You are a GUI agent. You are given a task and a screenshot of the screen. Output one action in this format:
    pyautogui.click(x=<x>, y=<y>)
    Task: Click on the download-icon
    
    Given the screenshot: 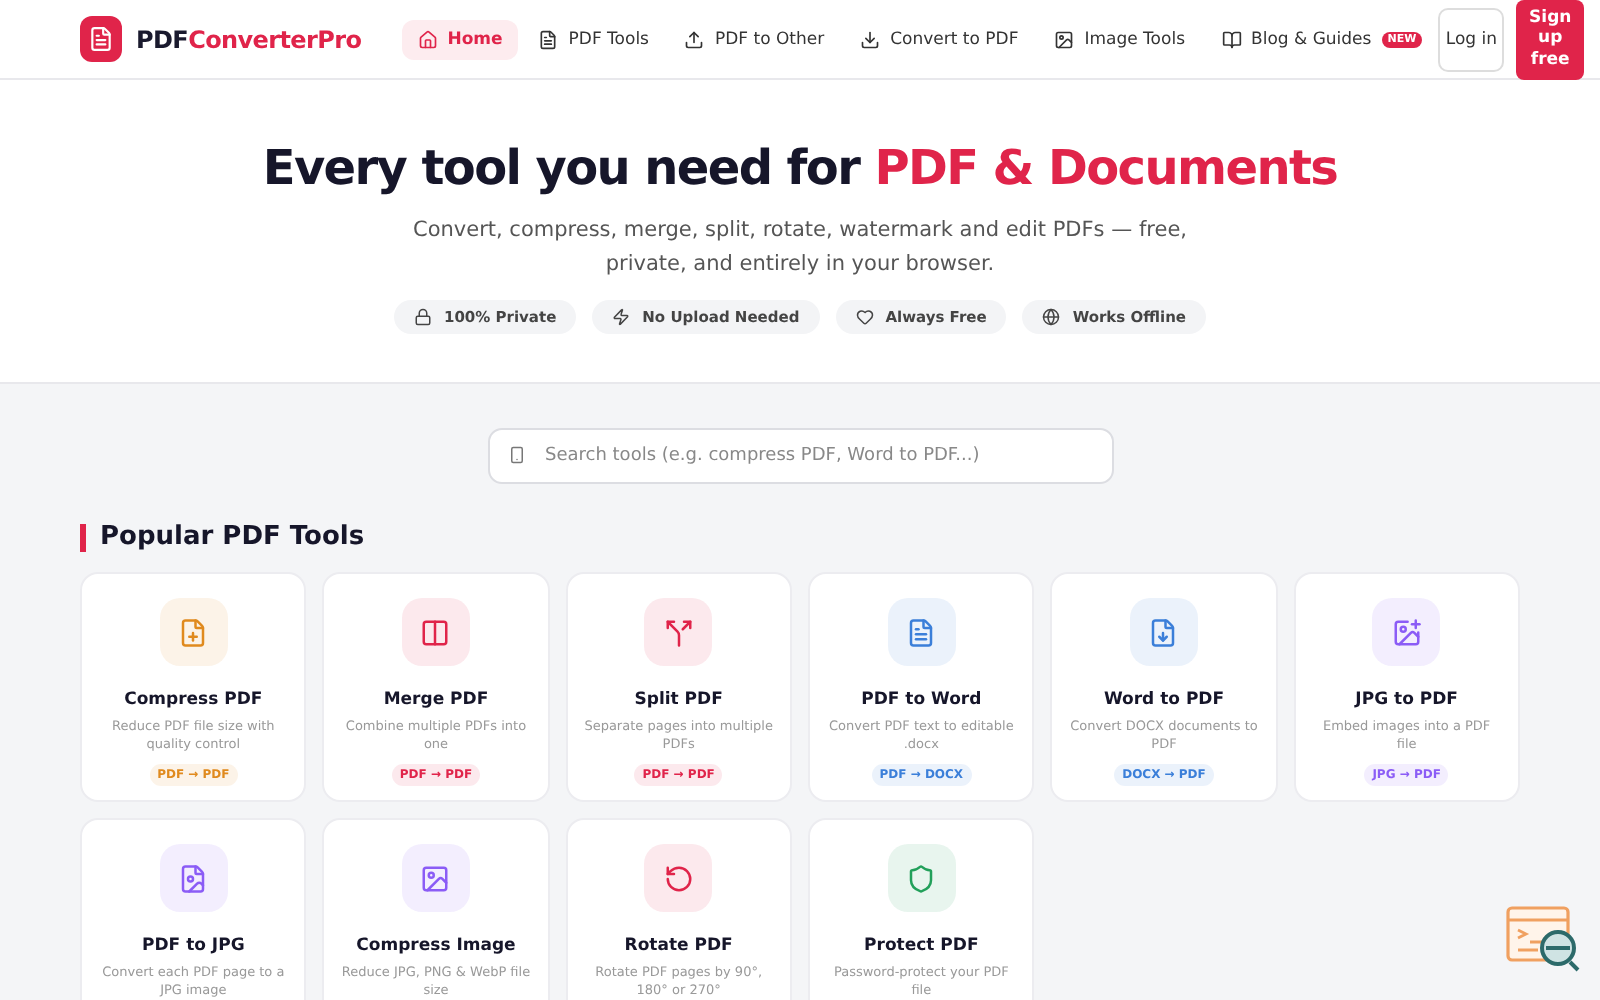 What is the action you would take?
    pyautogui.click(x=870, y=39)
    